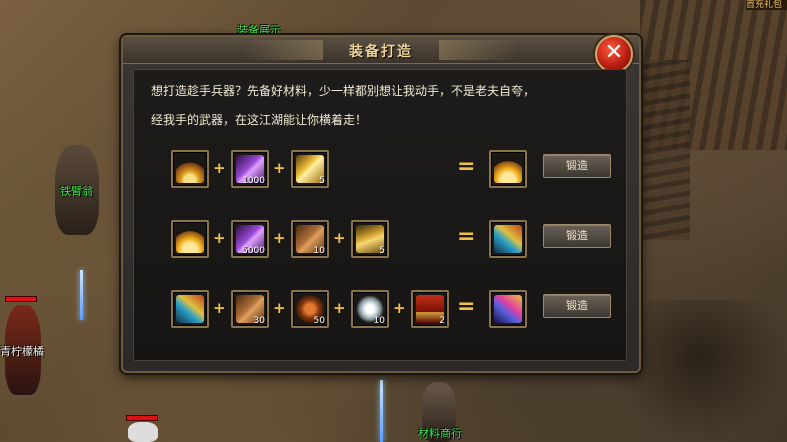 This screenshot has height=442, width=787. Describe the element at coordinates (343, 91) in the screenshot. I see `intro-text-line1: 想打造趁手兵器？先备好材料，少一样都别想让我动手，不是老夫自夸，` at that location.